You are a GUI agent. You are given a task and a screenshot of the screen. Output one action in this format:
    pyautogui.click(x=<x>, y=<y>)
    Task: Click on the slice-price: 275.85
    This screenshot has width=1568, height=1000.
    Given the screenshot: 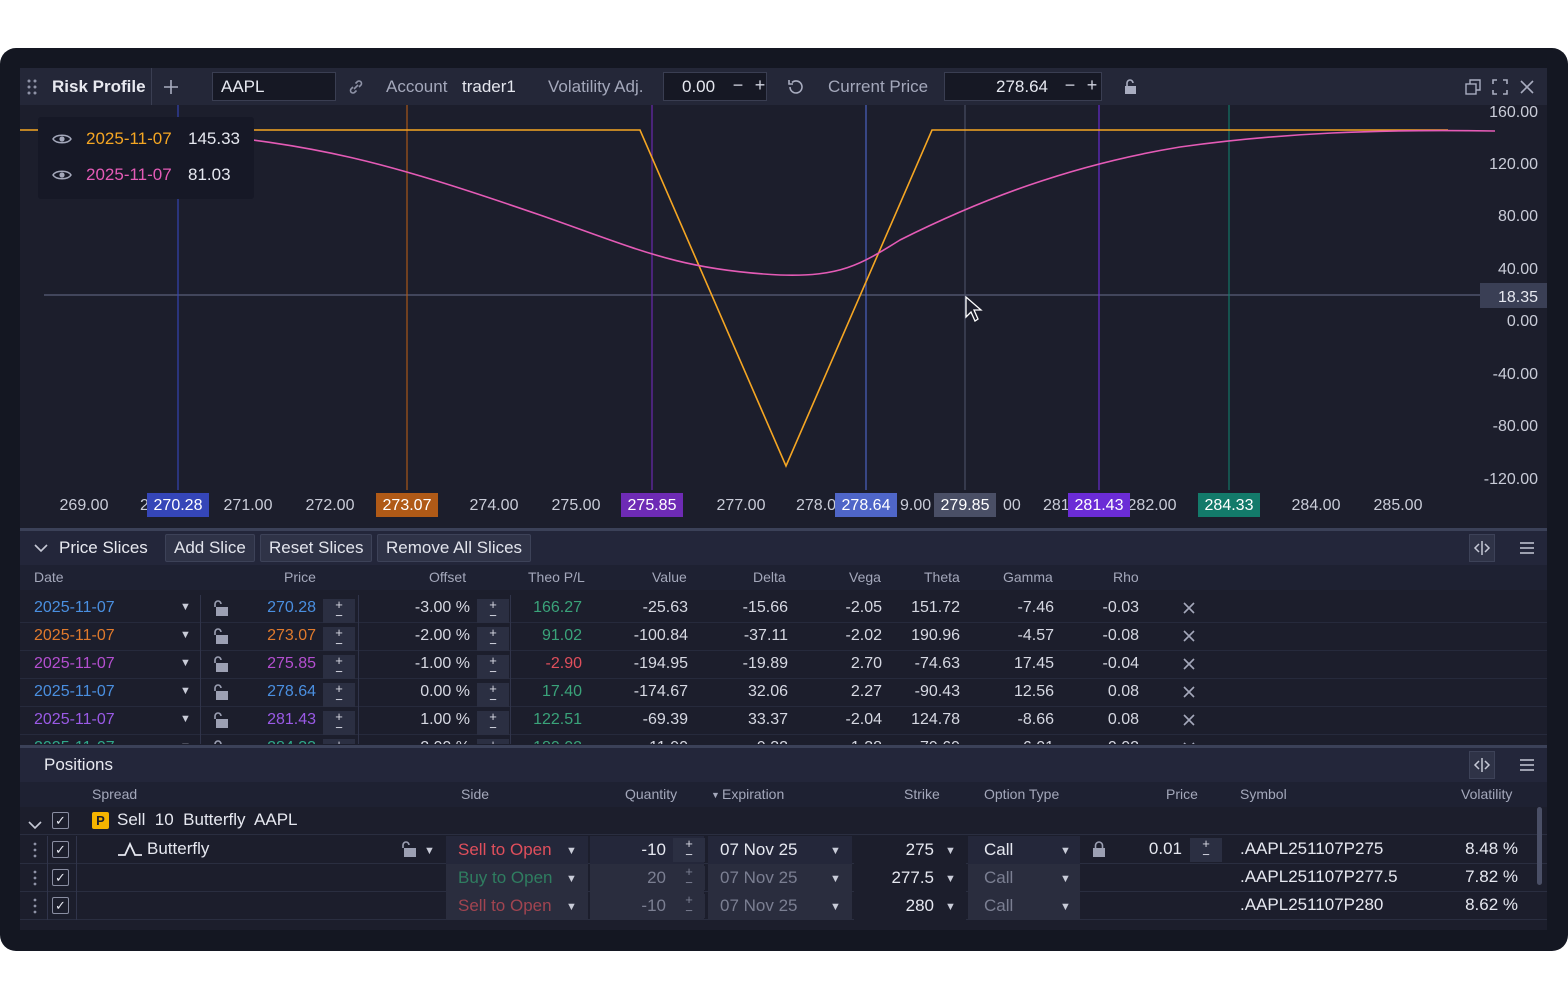 What is the action you would take?
    pyautogui.click(x=280, y=664)
    